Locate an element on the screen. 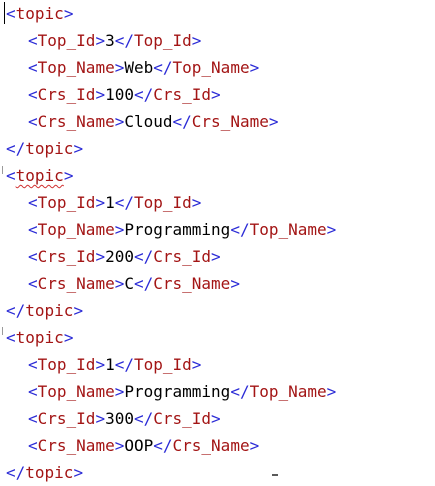 This screenshot has width=435, height=486. code-line: <Top_Name>Web</Top_Name> is located at coordinates (217, 67).